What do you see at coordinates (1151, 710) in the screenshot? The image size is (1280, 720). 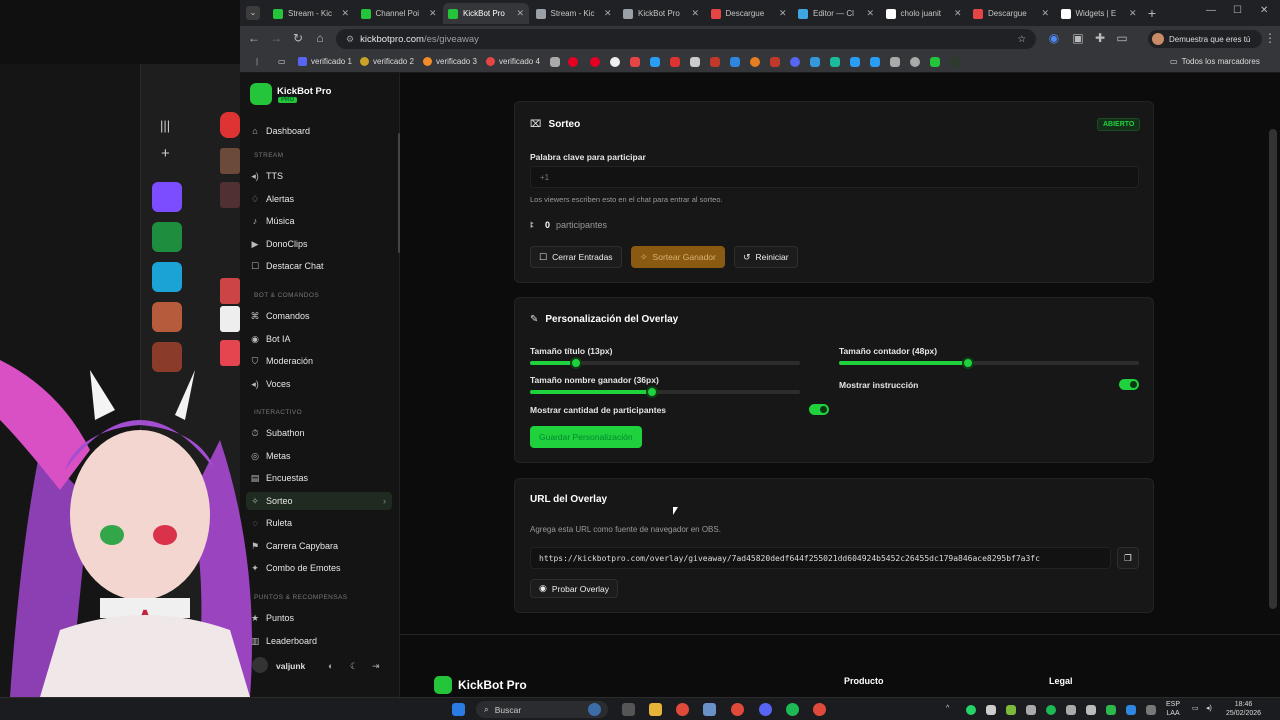 I see `mic-icon` at bounding box center [1151, 710].